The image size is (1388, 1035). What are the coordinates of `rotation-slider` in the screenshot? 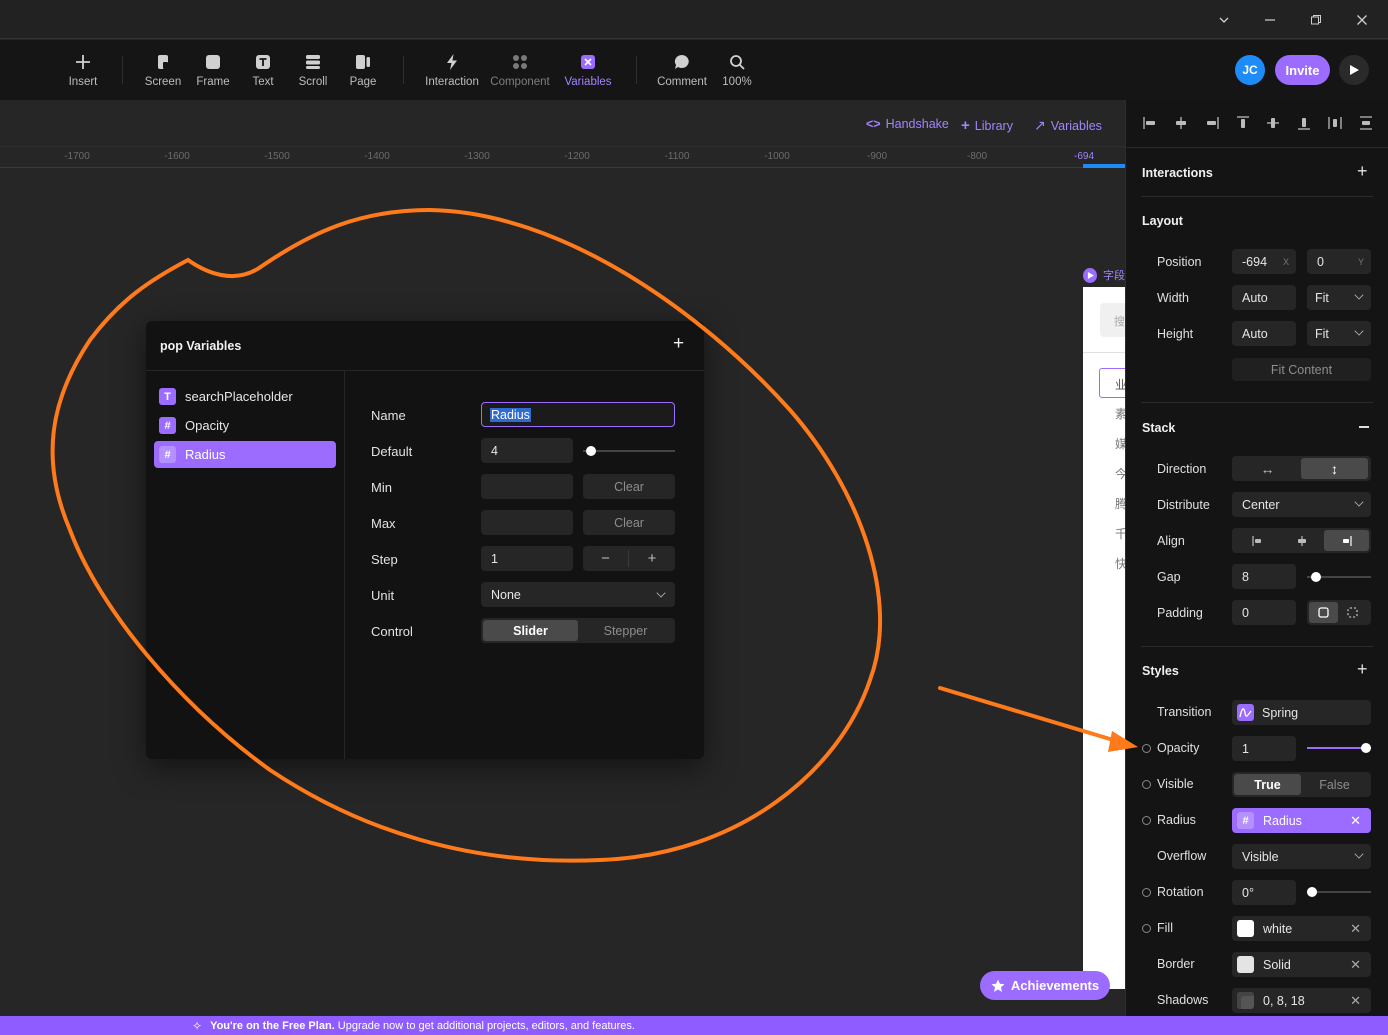 It's located at (1339, 892).